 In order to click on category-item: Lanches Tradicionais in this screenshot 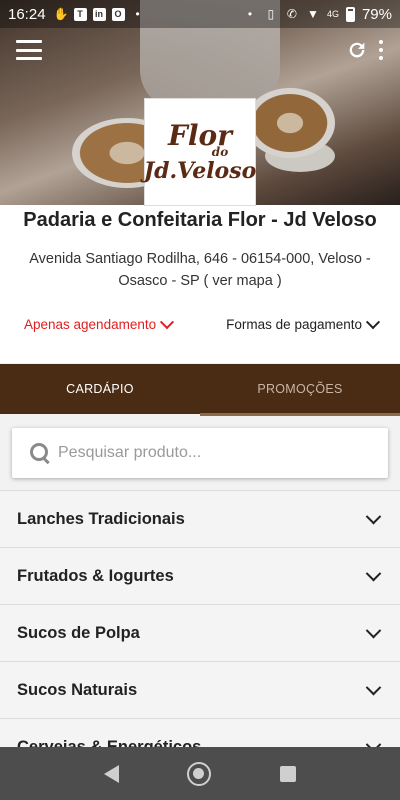, I will do `click(200, 518)`.